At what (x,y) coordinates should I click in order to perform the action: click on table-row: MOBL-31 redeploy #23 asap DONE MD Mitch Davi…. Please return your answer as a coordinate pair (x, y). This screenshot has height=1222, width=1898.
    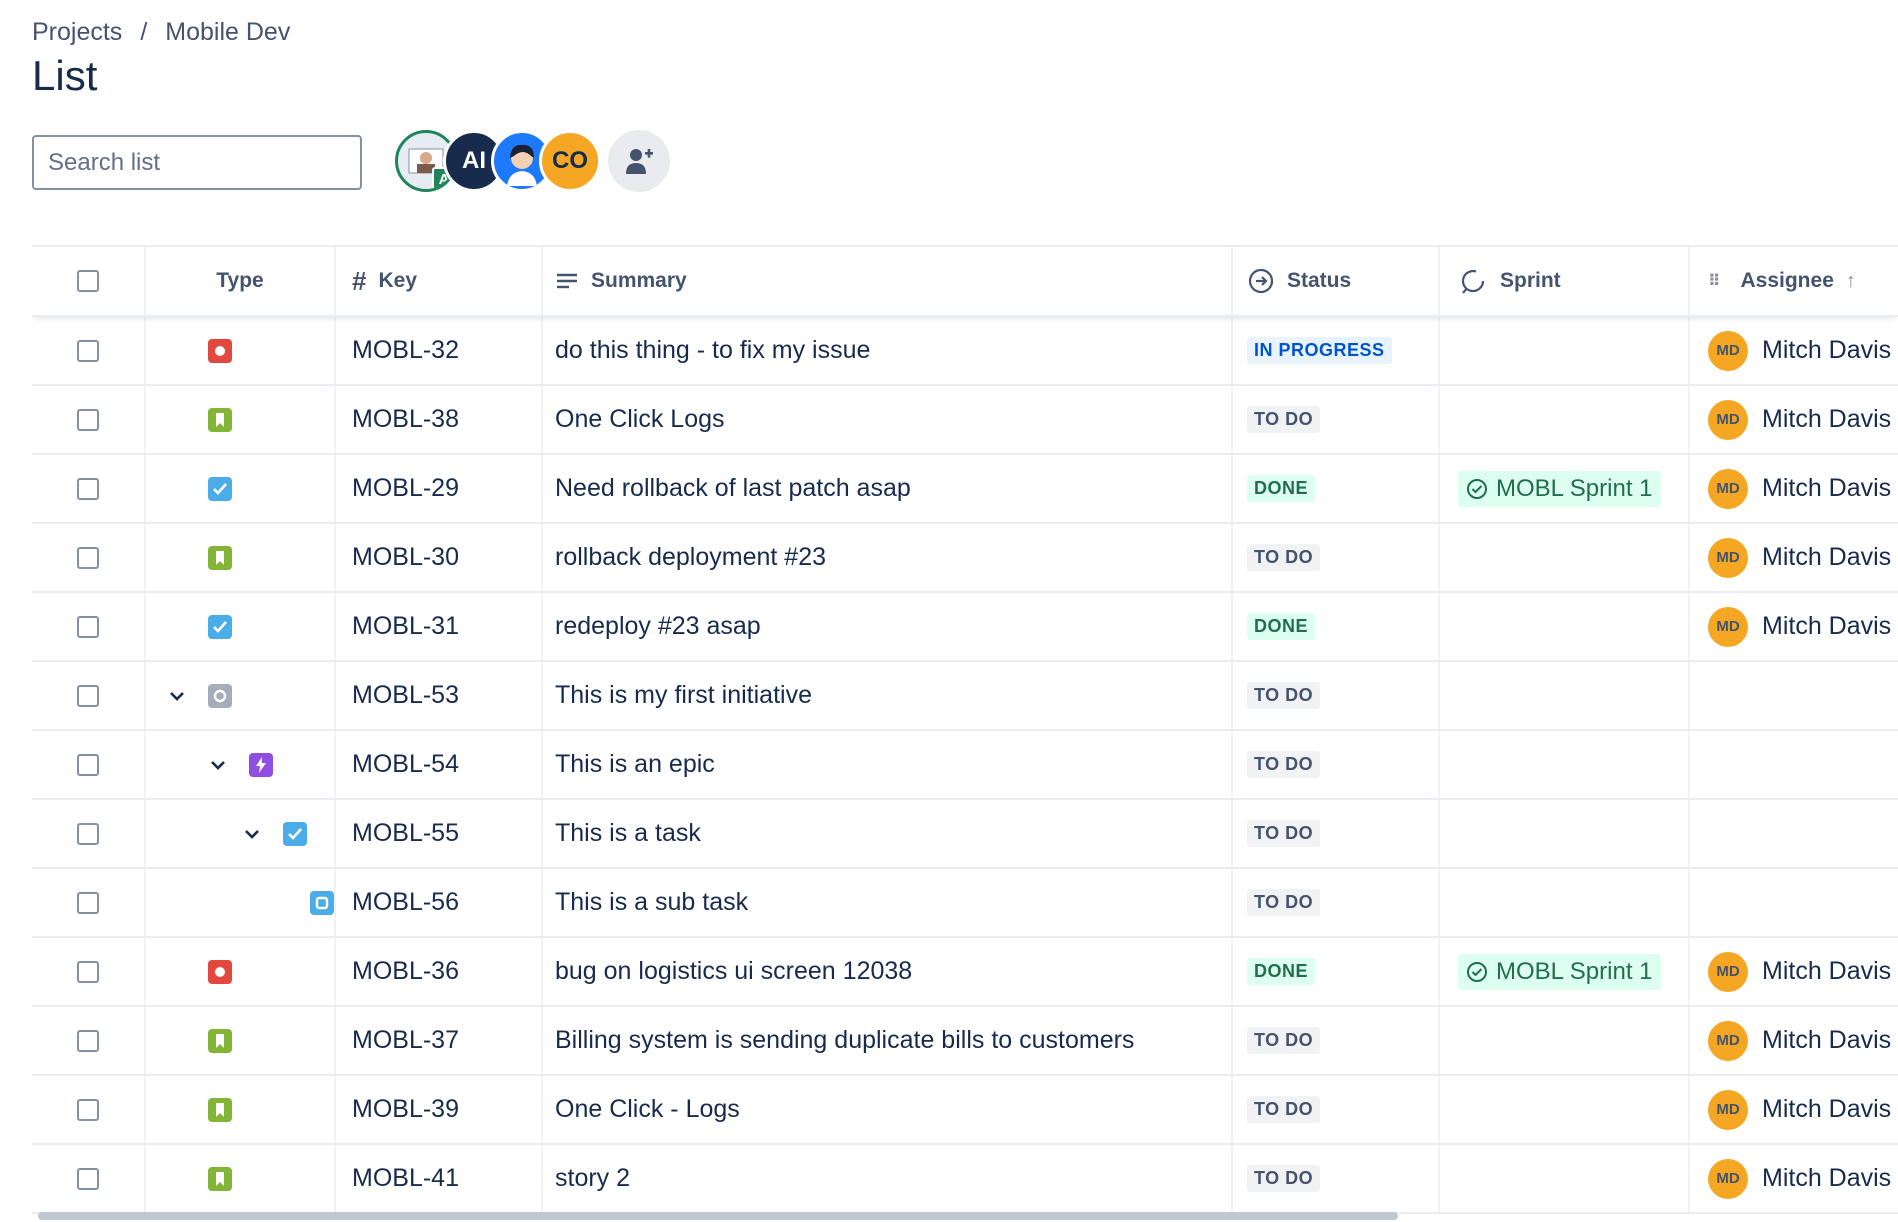
    Looking at the image, I should click on (965, 627).